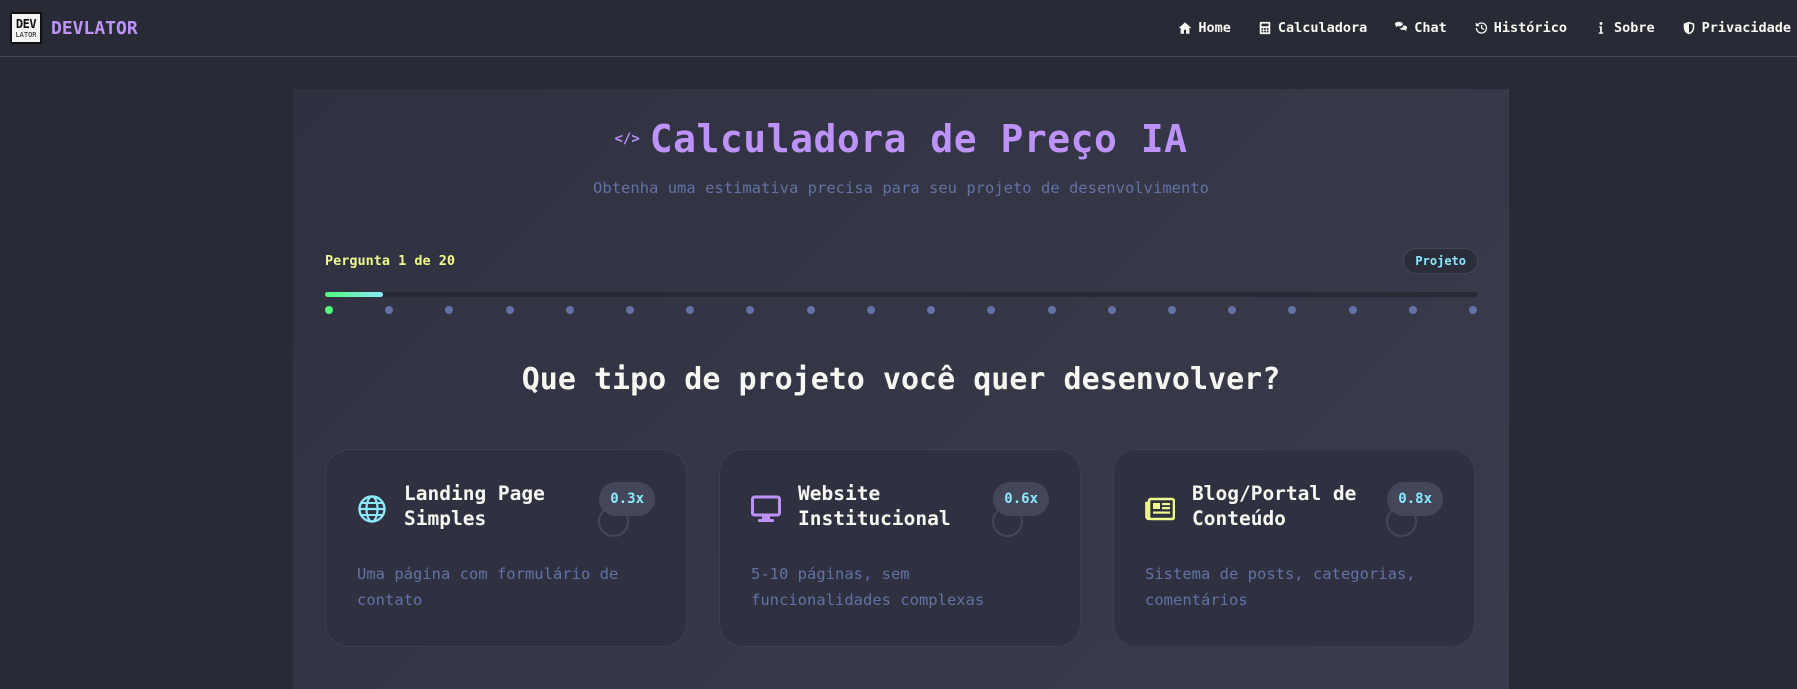 The height and width of the screenshot is (689, 1797). What do you see at coordinates (372, 509) in the screenshot?
I see `globe-icon` at bounding box center [372, 509].